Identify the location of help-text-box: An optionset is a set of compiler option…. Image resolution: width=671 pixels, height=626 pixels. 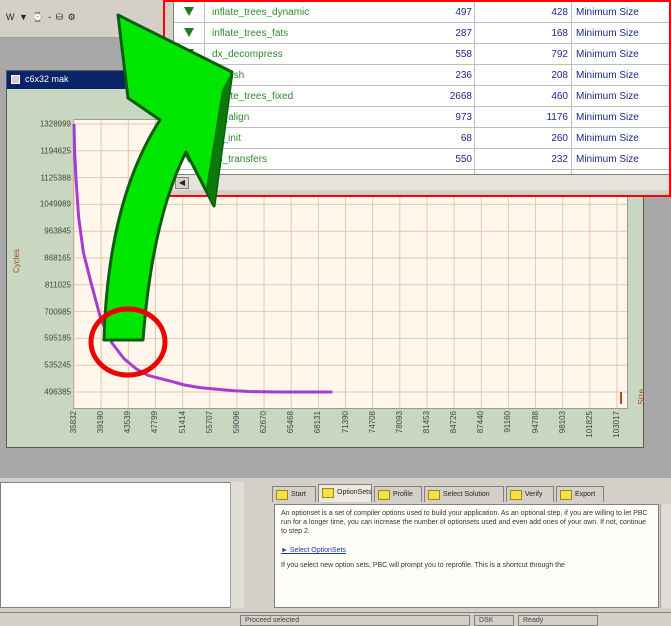
(466, 556).